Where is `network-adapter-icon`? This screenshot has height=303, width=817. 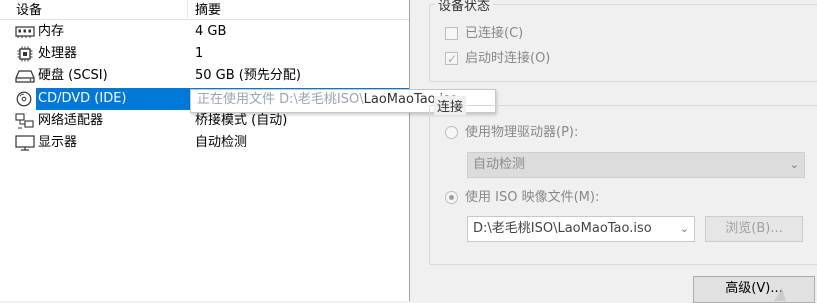 network-adapter-icon is located at coordinates (25, 121).